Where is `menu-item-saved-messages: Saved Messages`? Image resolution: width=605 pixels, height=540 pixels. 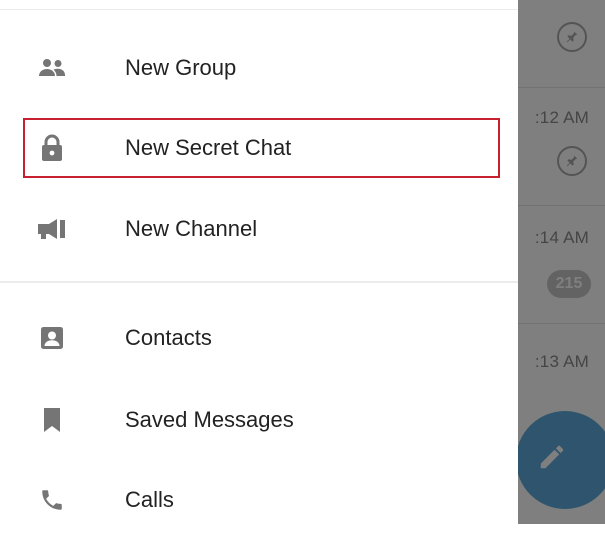
menu-item-saved-messages: Saved Messages is located at coordinates (259, 420).